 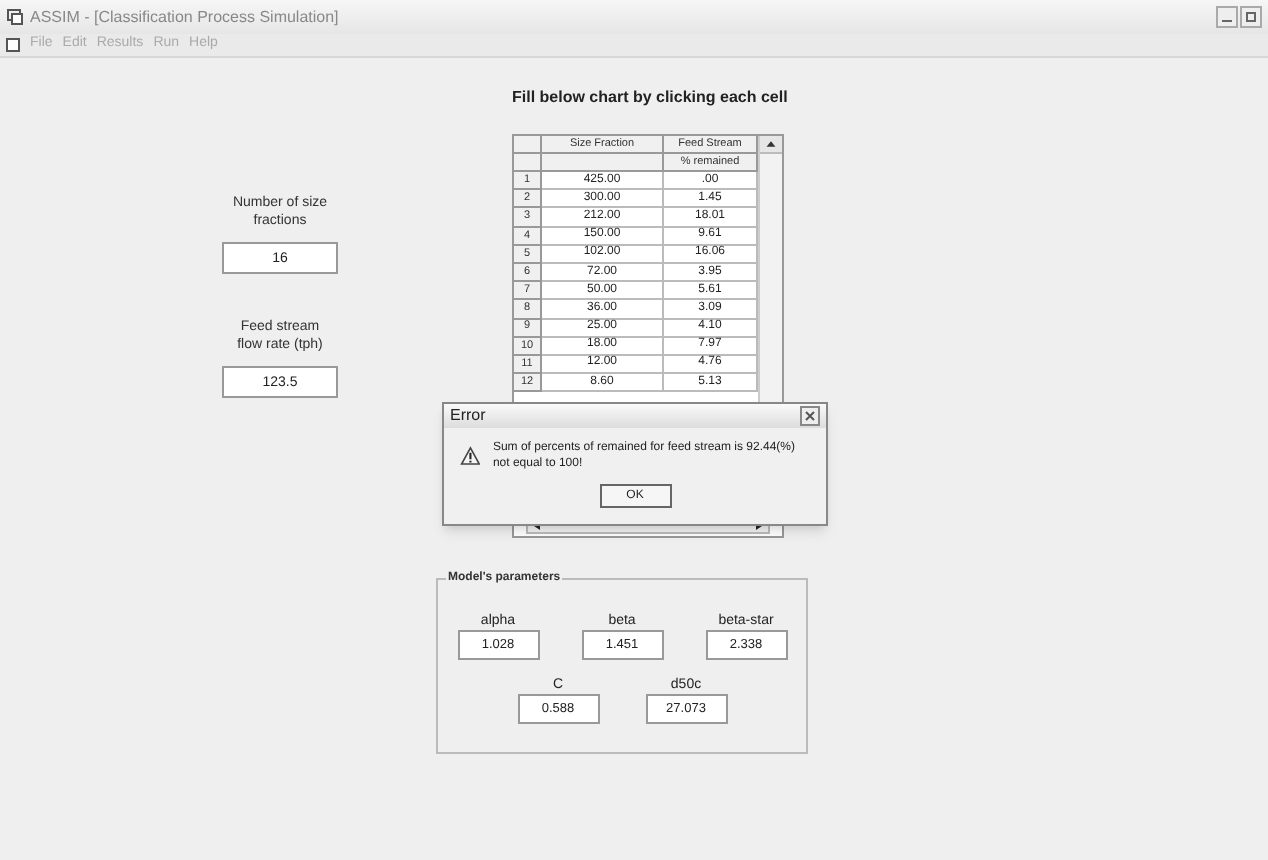 I want to click on warning-icon, so click(x=470, y=456).